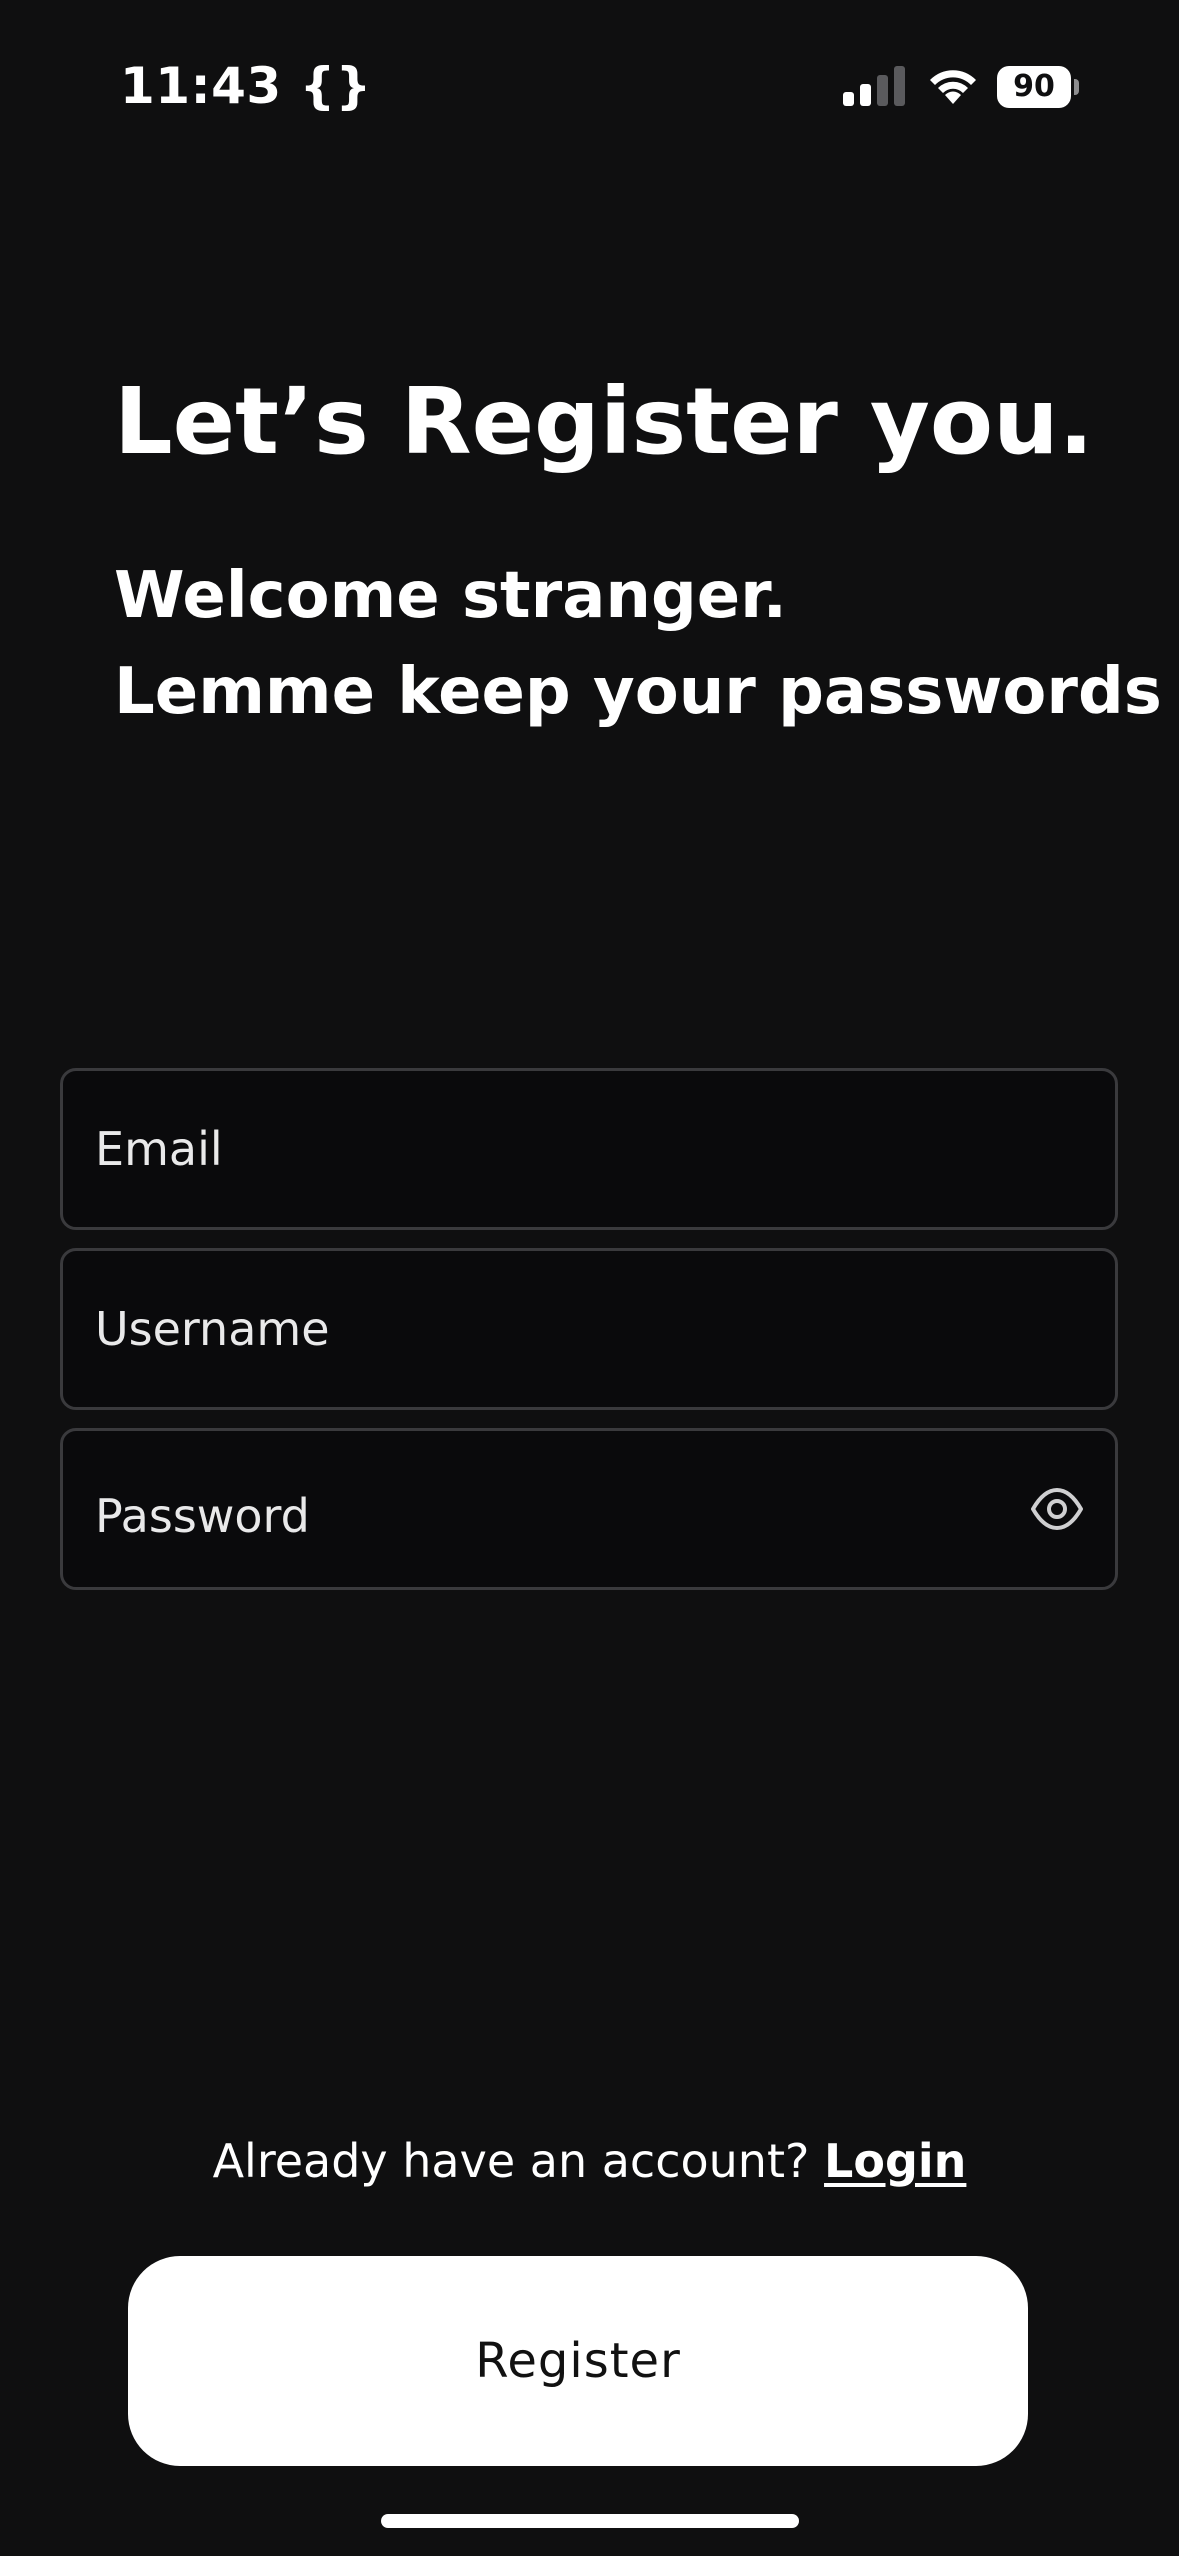 Image resolution: width=1179 pixels, height=2556 pixels. I want to click on subtitle-line-2: Lemme keep your passwords, so click(638, 692).